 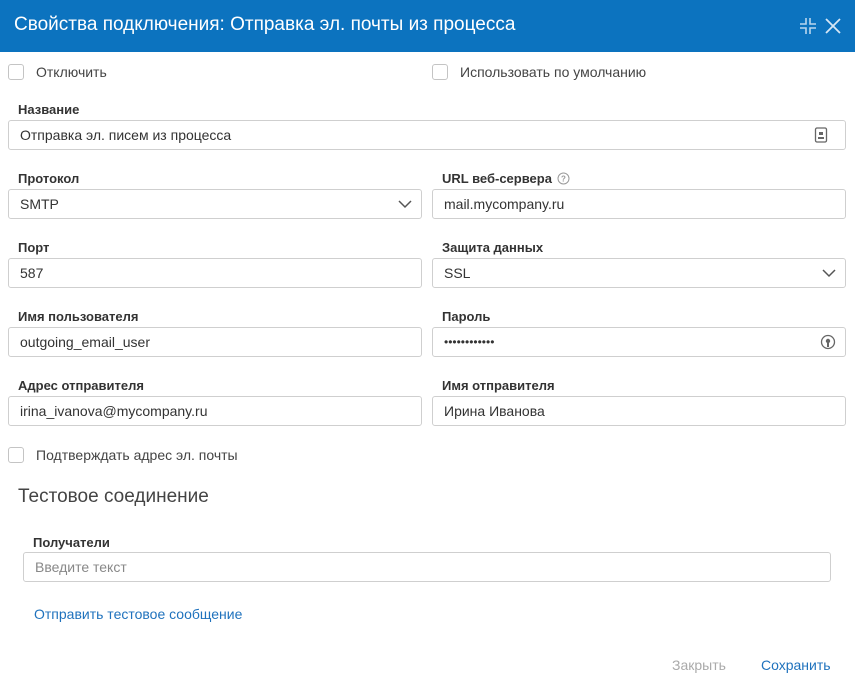 What do you see at coordinates (497, 178) in the screenshot?
I see `server-url-label: URL веб-сервера` at bounding box center [497, 178].